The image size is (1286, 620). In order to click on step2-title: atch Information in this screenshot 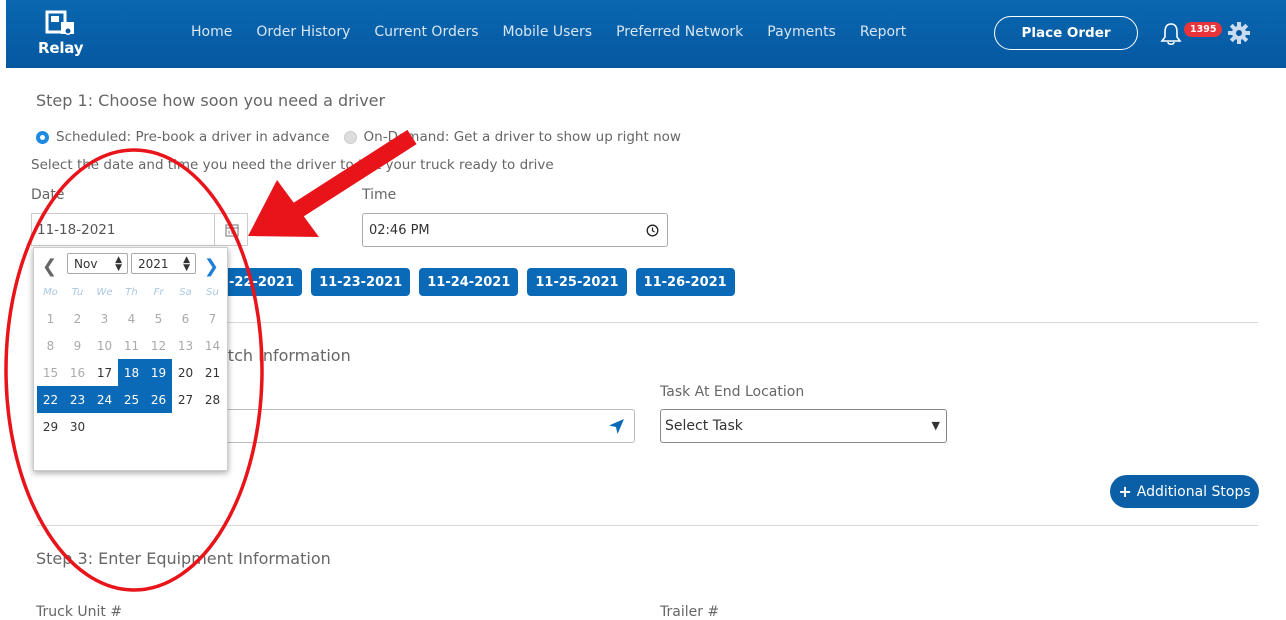, I will do `click(284, 355)`.